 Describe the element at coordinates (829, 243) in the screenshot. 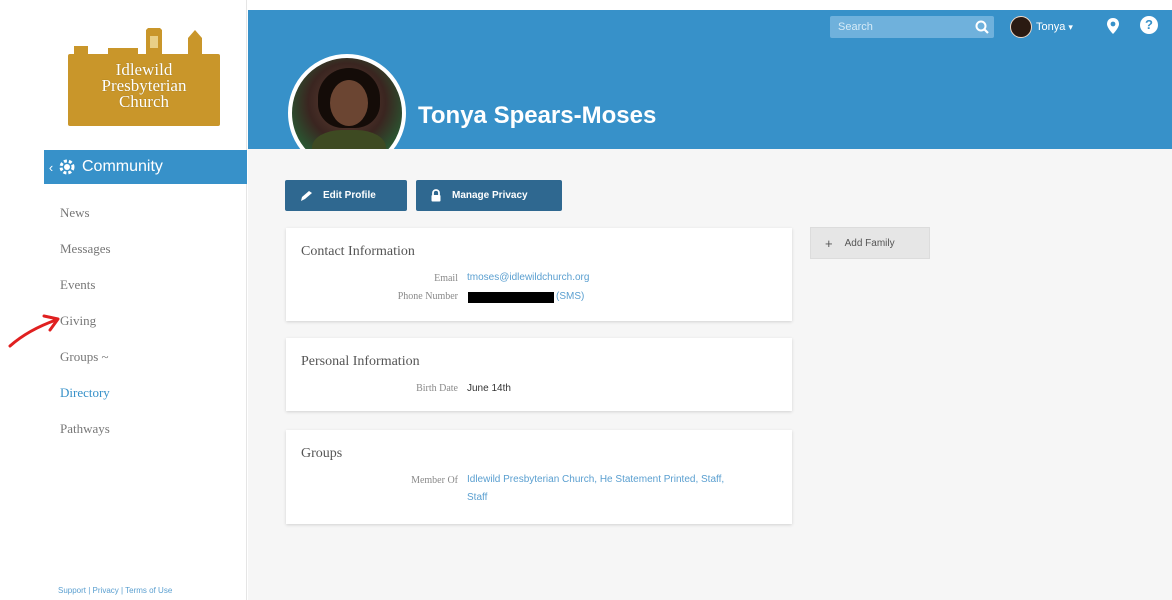

I see `plus-icon: +` at that location.